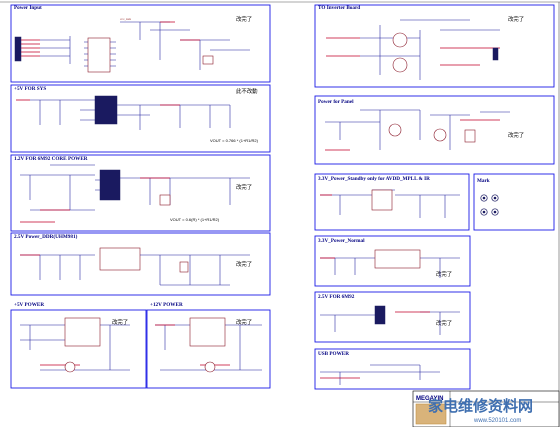 This screenshot has width=560, height=427. I want to click on block-mark: Mark, so click(514, 202).